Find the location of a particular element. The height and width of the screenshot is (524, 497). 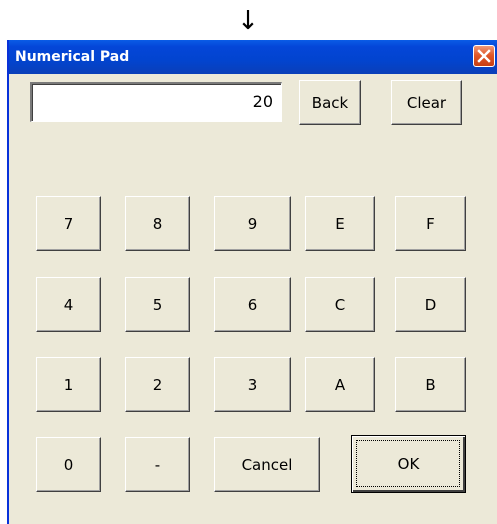

key-C: C is located at coordinates (340, 304).